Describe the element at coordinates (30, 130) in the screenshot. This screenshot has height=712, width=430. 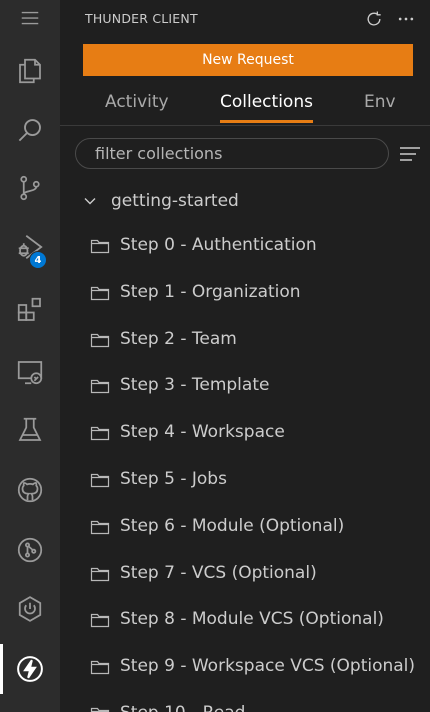
I see `search-icon` at that location.